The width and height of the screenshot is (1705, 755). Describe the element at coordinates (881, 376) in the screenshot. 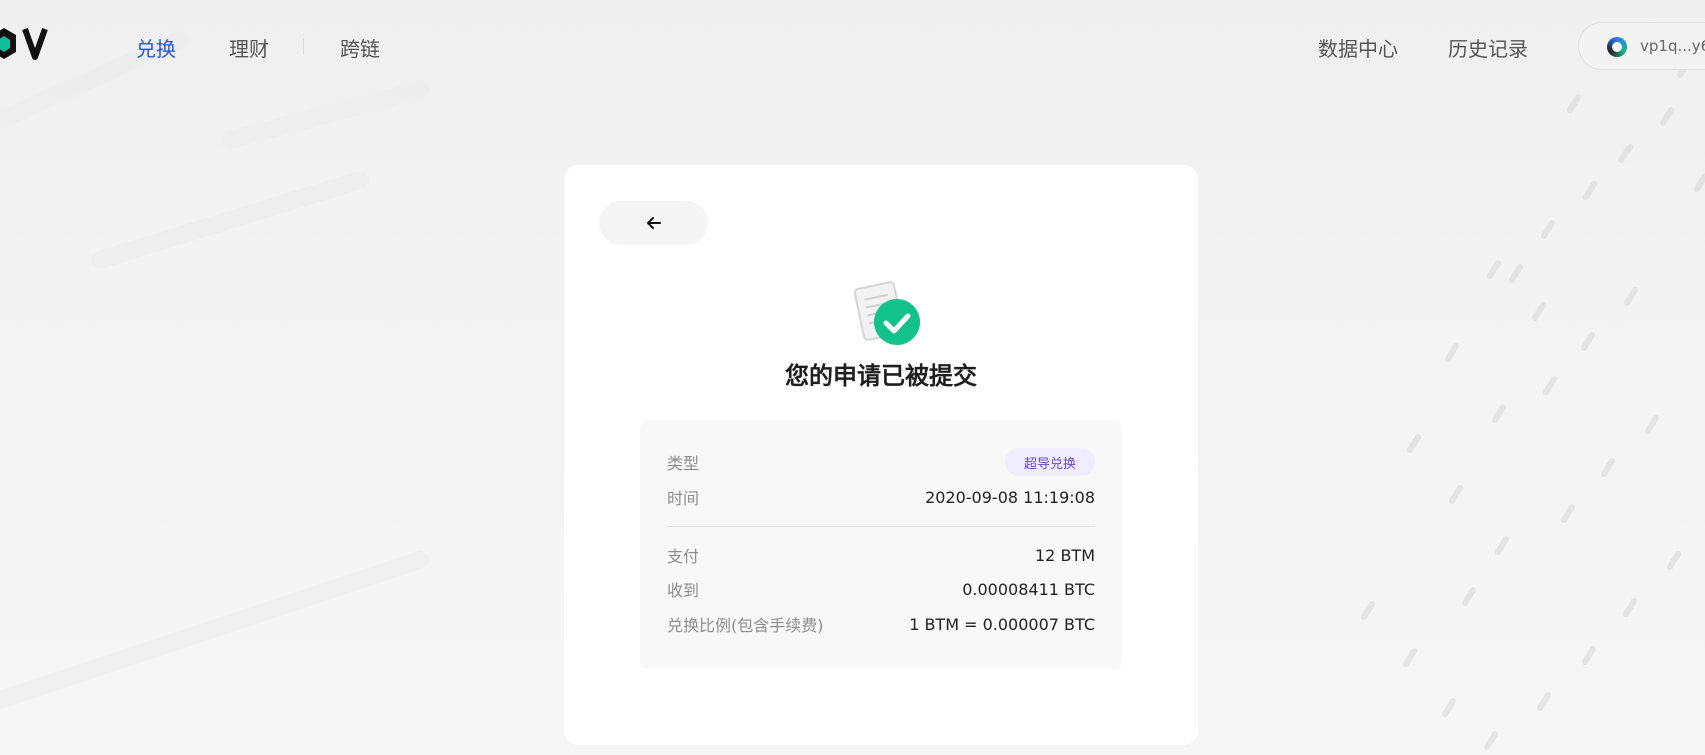

I see `submission-title: 您的申请已被提交` at that location.